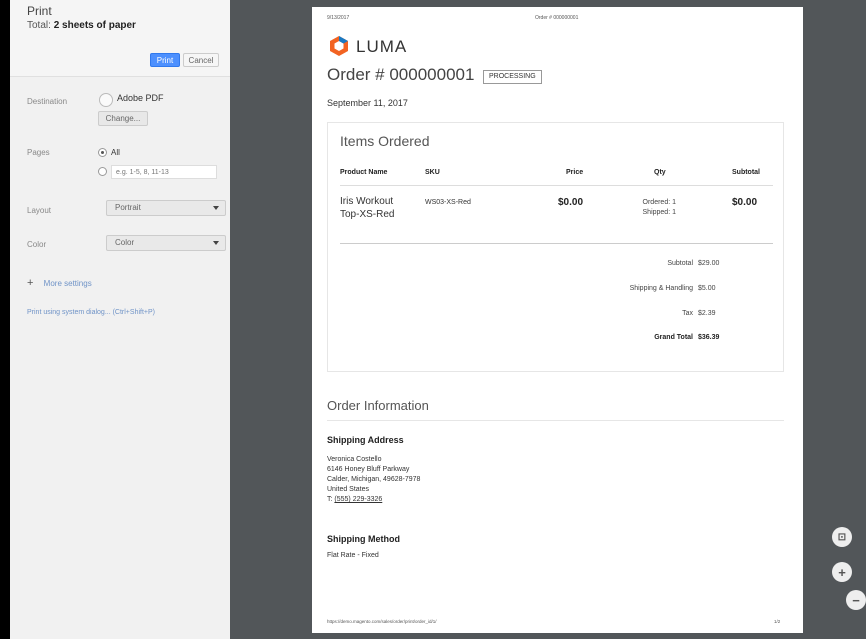  What do you see at coordinates (556, 185) in the screenshot?
I see `table-header-divider` at bounding box center [556, 185].